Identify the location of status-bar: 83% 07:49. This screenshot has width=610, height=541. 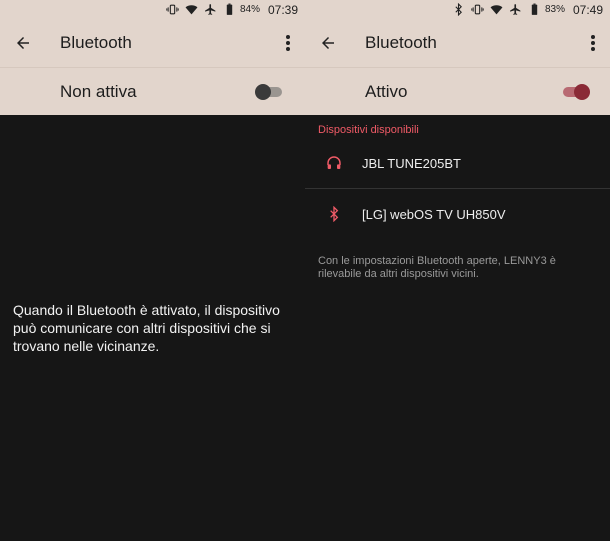
(457, 9).